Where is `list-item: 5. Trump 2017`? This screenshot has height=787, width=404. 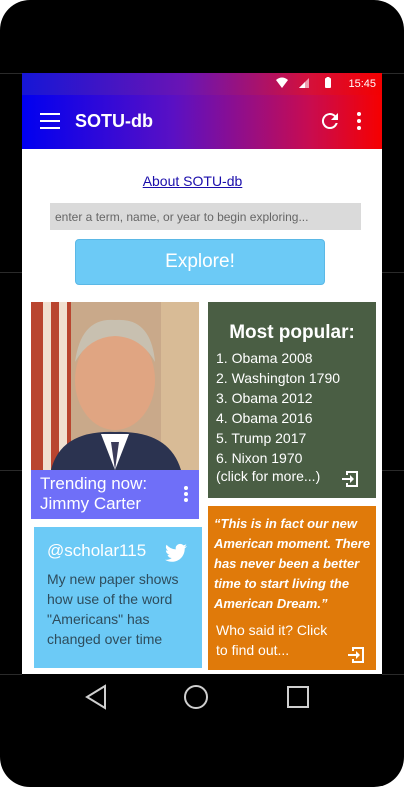 list-item: 5. Trump 2017 is located at coordinates (278, 438).